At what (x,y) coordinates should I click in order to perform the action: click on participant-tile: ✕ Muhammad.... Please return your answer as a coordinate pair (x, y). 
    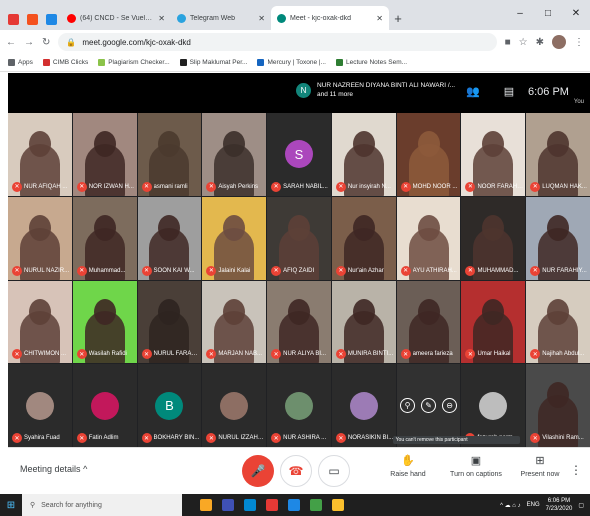
    Looking at the image, I should click on (104, 238).